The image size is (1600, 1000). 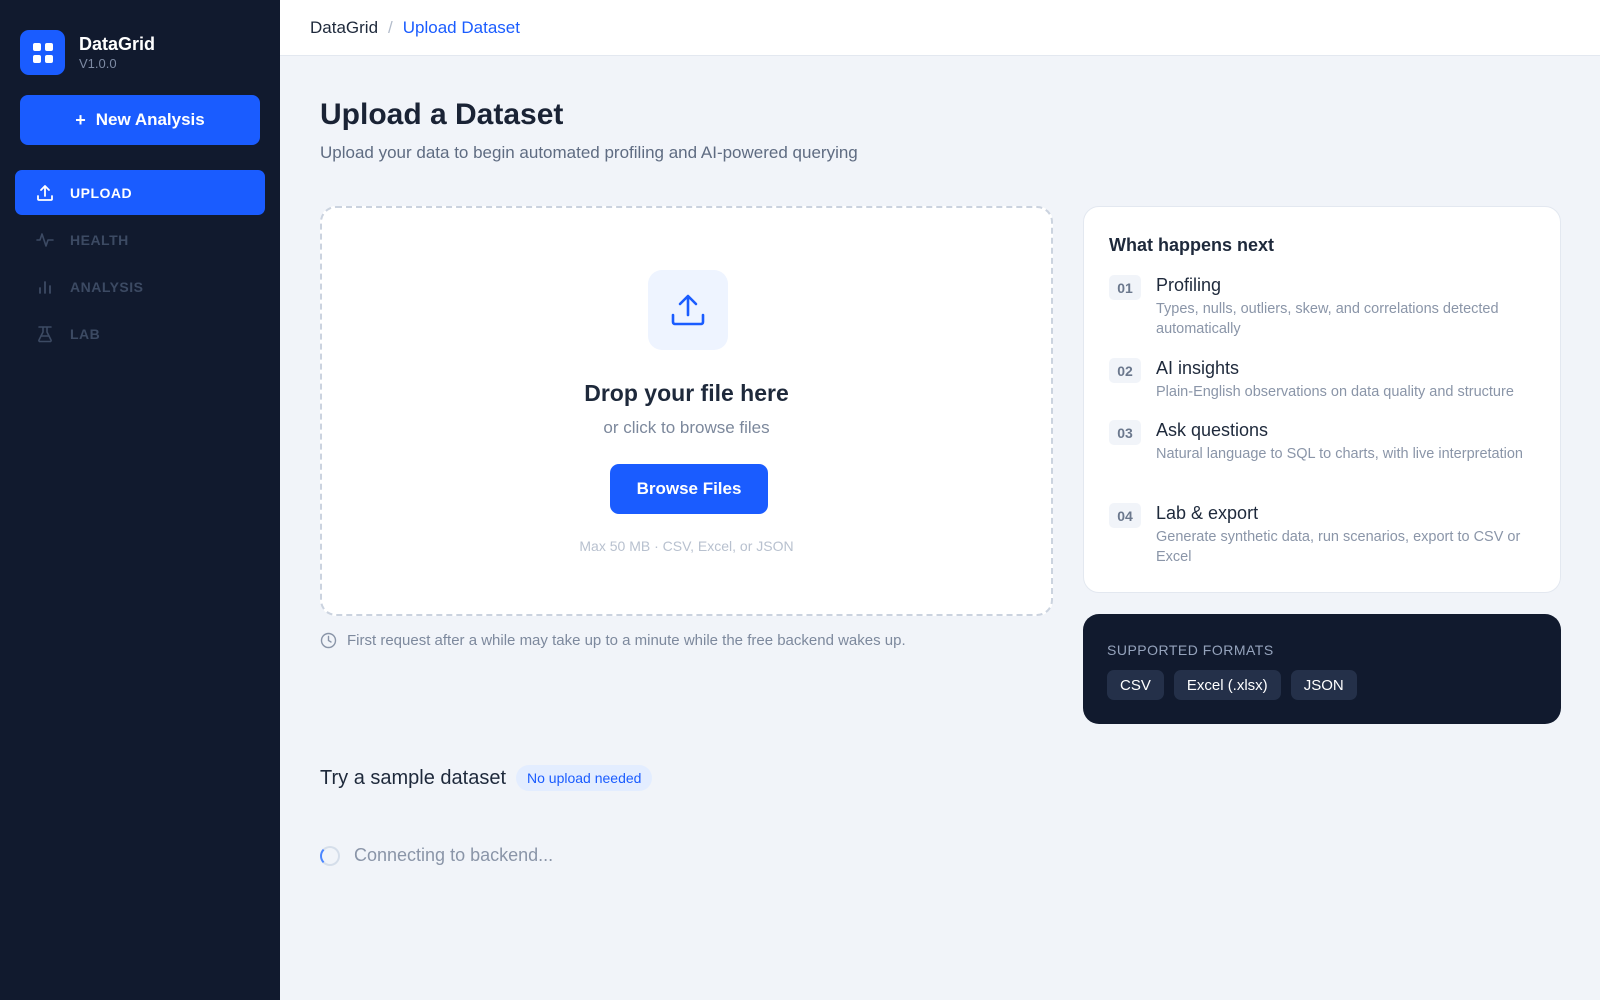 What do you see at coordinates (1125, 370) in the screenshot?
I see `step-number: 02` at bounding box center [1125, 370].